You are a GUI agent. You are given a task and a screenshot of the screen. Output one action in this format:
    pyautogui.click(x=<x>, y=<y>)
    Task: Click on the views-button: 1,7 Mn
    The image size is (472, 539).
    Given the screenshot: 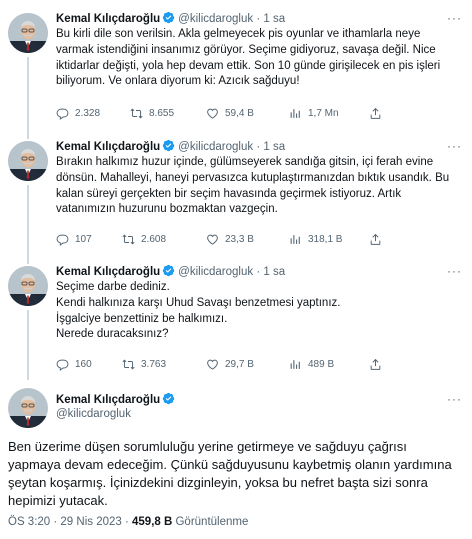 What is the action you would take?
    pyautogui.click(x=314, y=113)
    